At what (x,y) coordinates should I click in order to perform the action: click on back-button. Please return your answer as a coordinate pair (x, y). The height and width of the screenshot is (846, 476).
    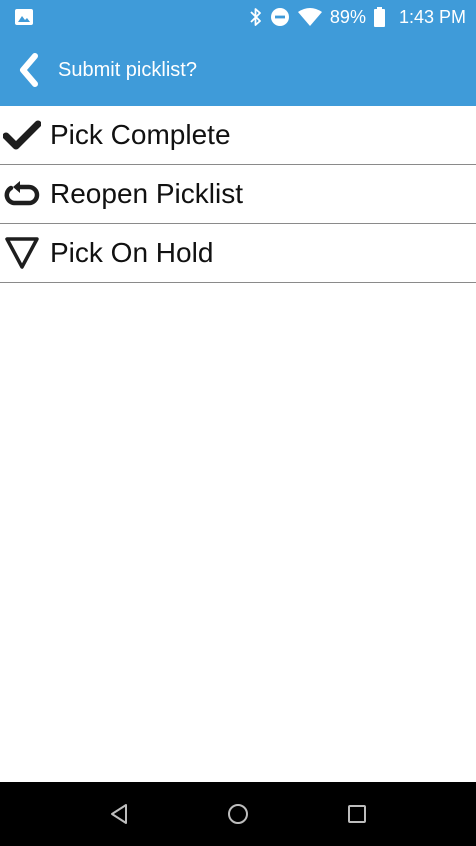
    Looking at the image, I should click on (29, 70).